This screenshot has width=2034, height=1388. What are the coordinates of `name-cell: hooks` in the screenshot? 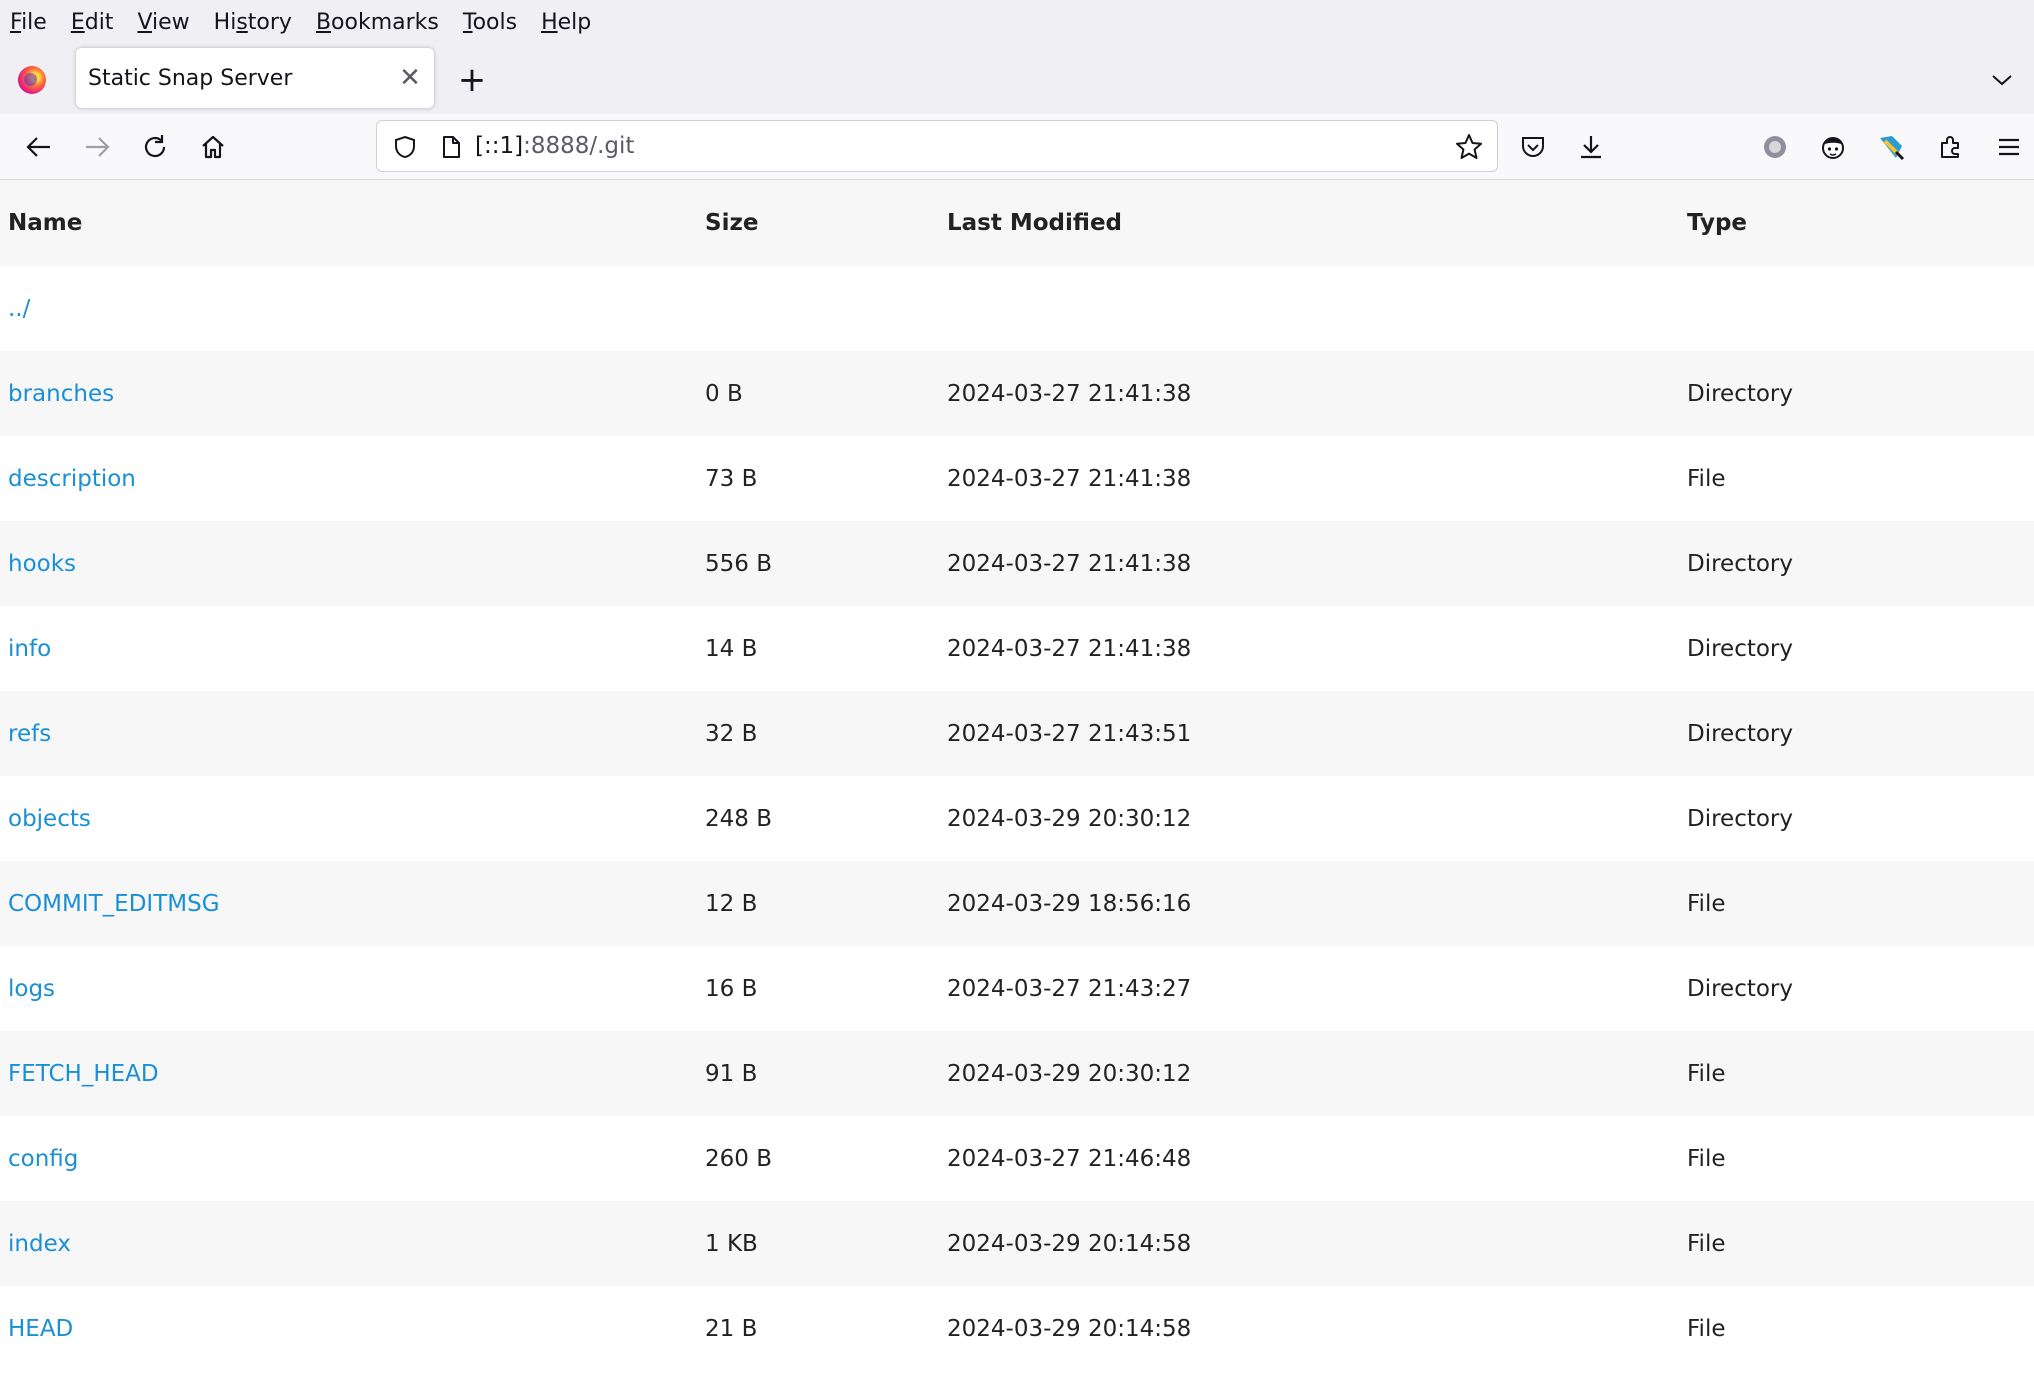 It's located at (42, 563).